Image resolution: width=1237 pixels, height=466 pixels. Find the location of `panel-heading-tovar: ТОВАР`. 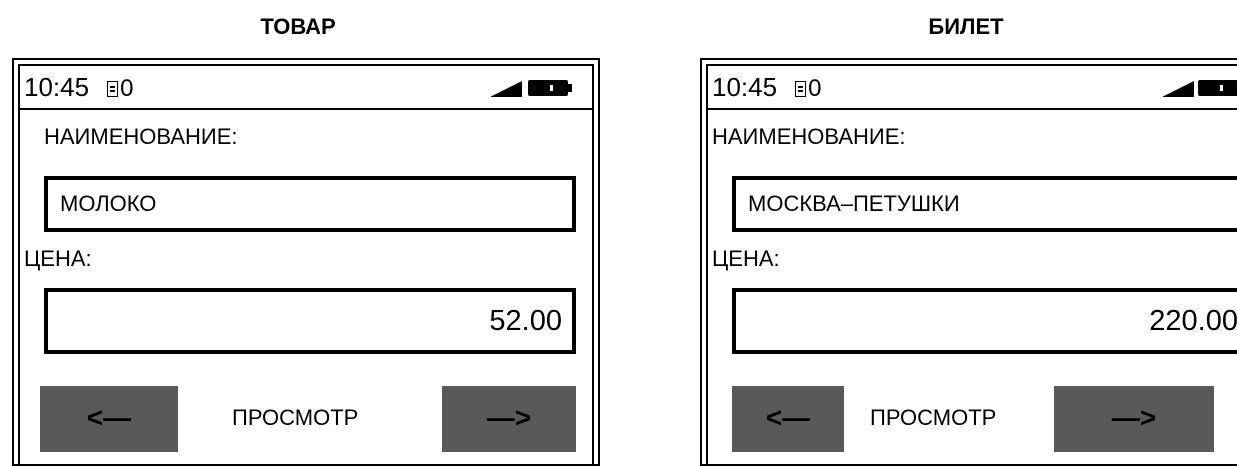

panel-heading-tovar: ТОВАР is located at coordinates (298, 26).